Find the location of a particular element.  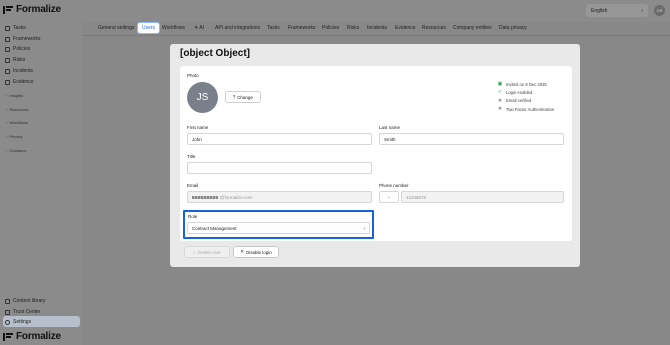

tab-workflows: Workflows is located at coordinates (173, 28).